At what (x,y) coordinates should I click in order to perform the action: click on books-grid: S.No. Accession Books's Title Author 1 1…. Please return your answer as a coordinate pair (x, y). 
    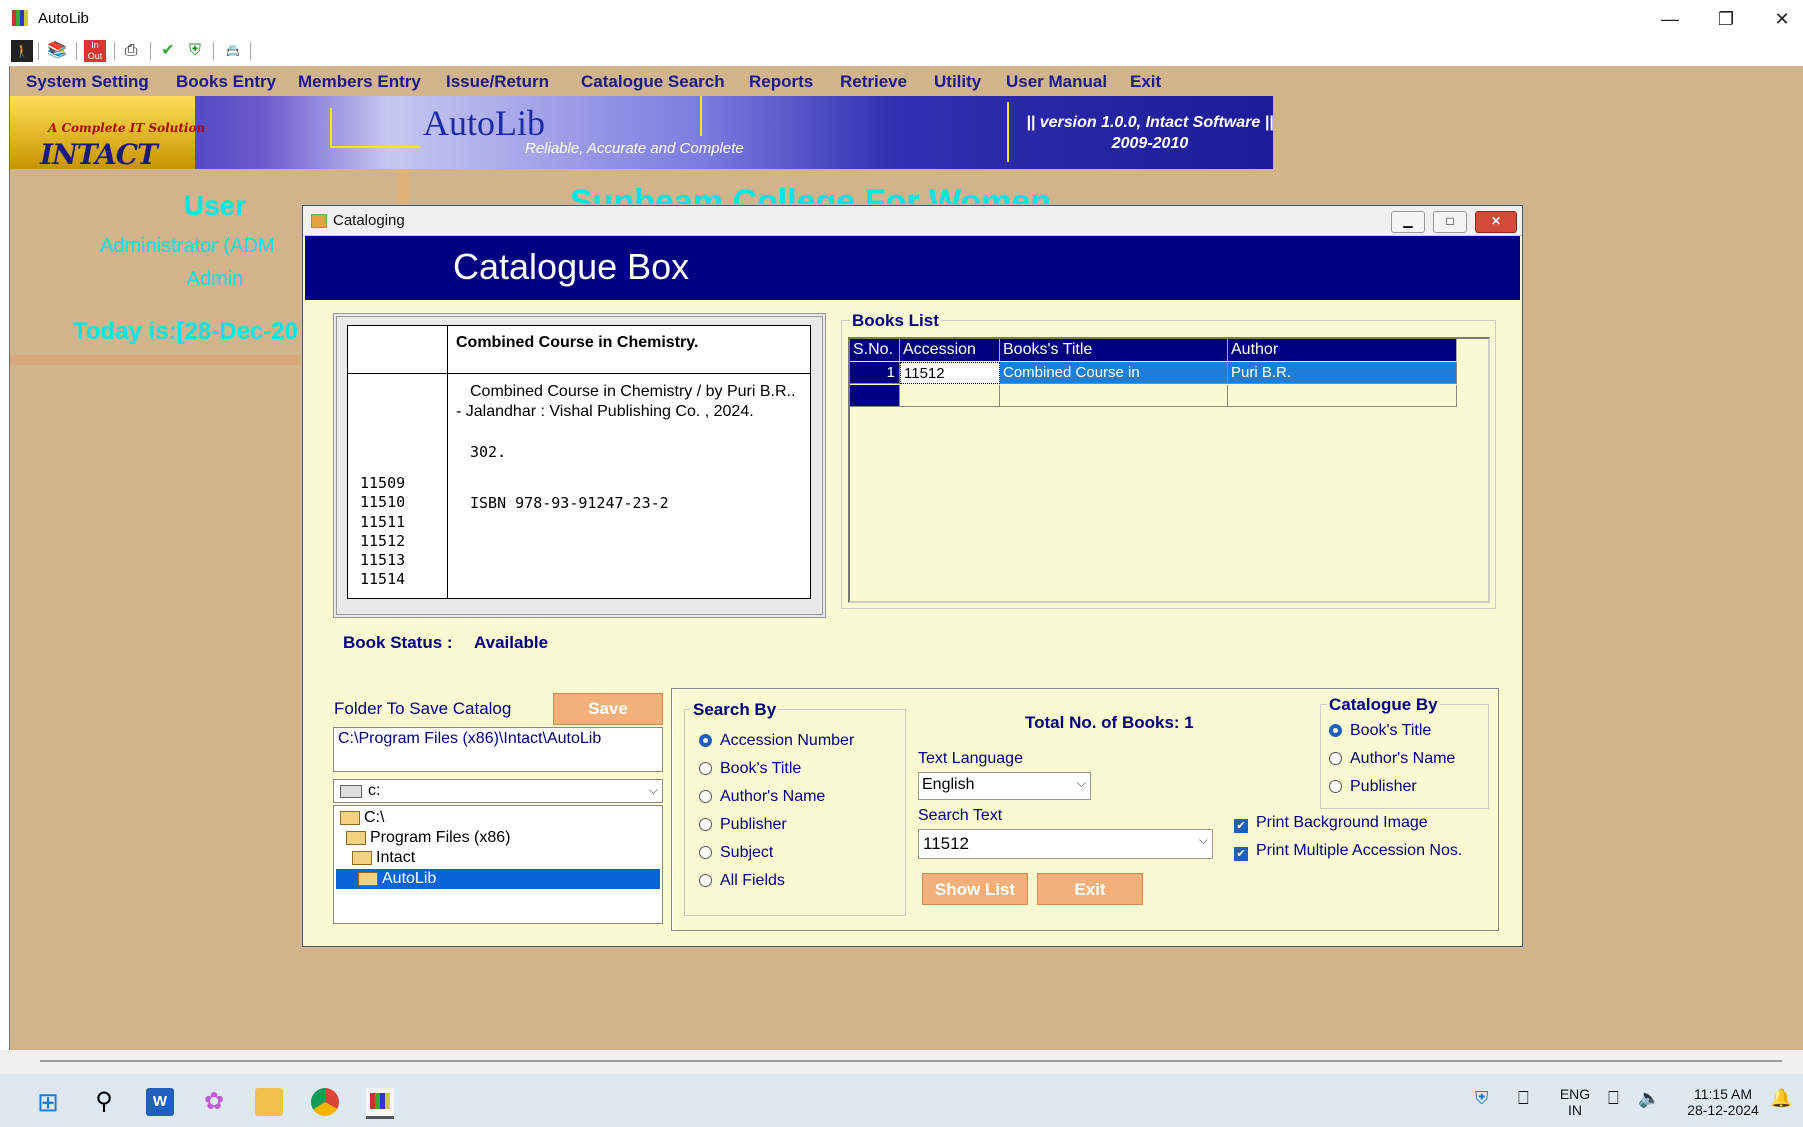
    Looking at the image, I should click on (1169, 470).